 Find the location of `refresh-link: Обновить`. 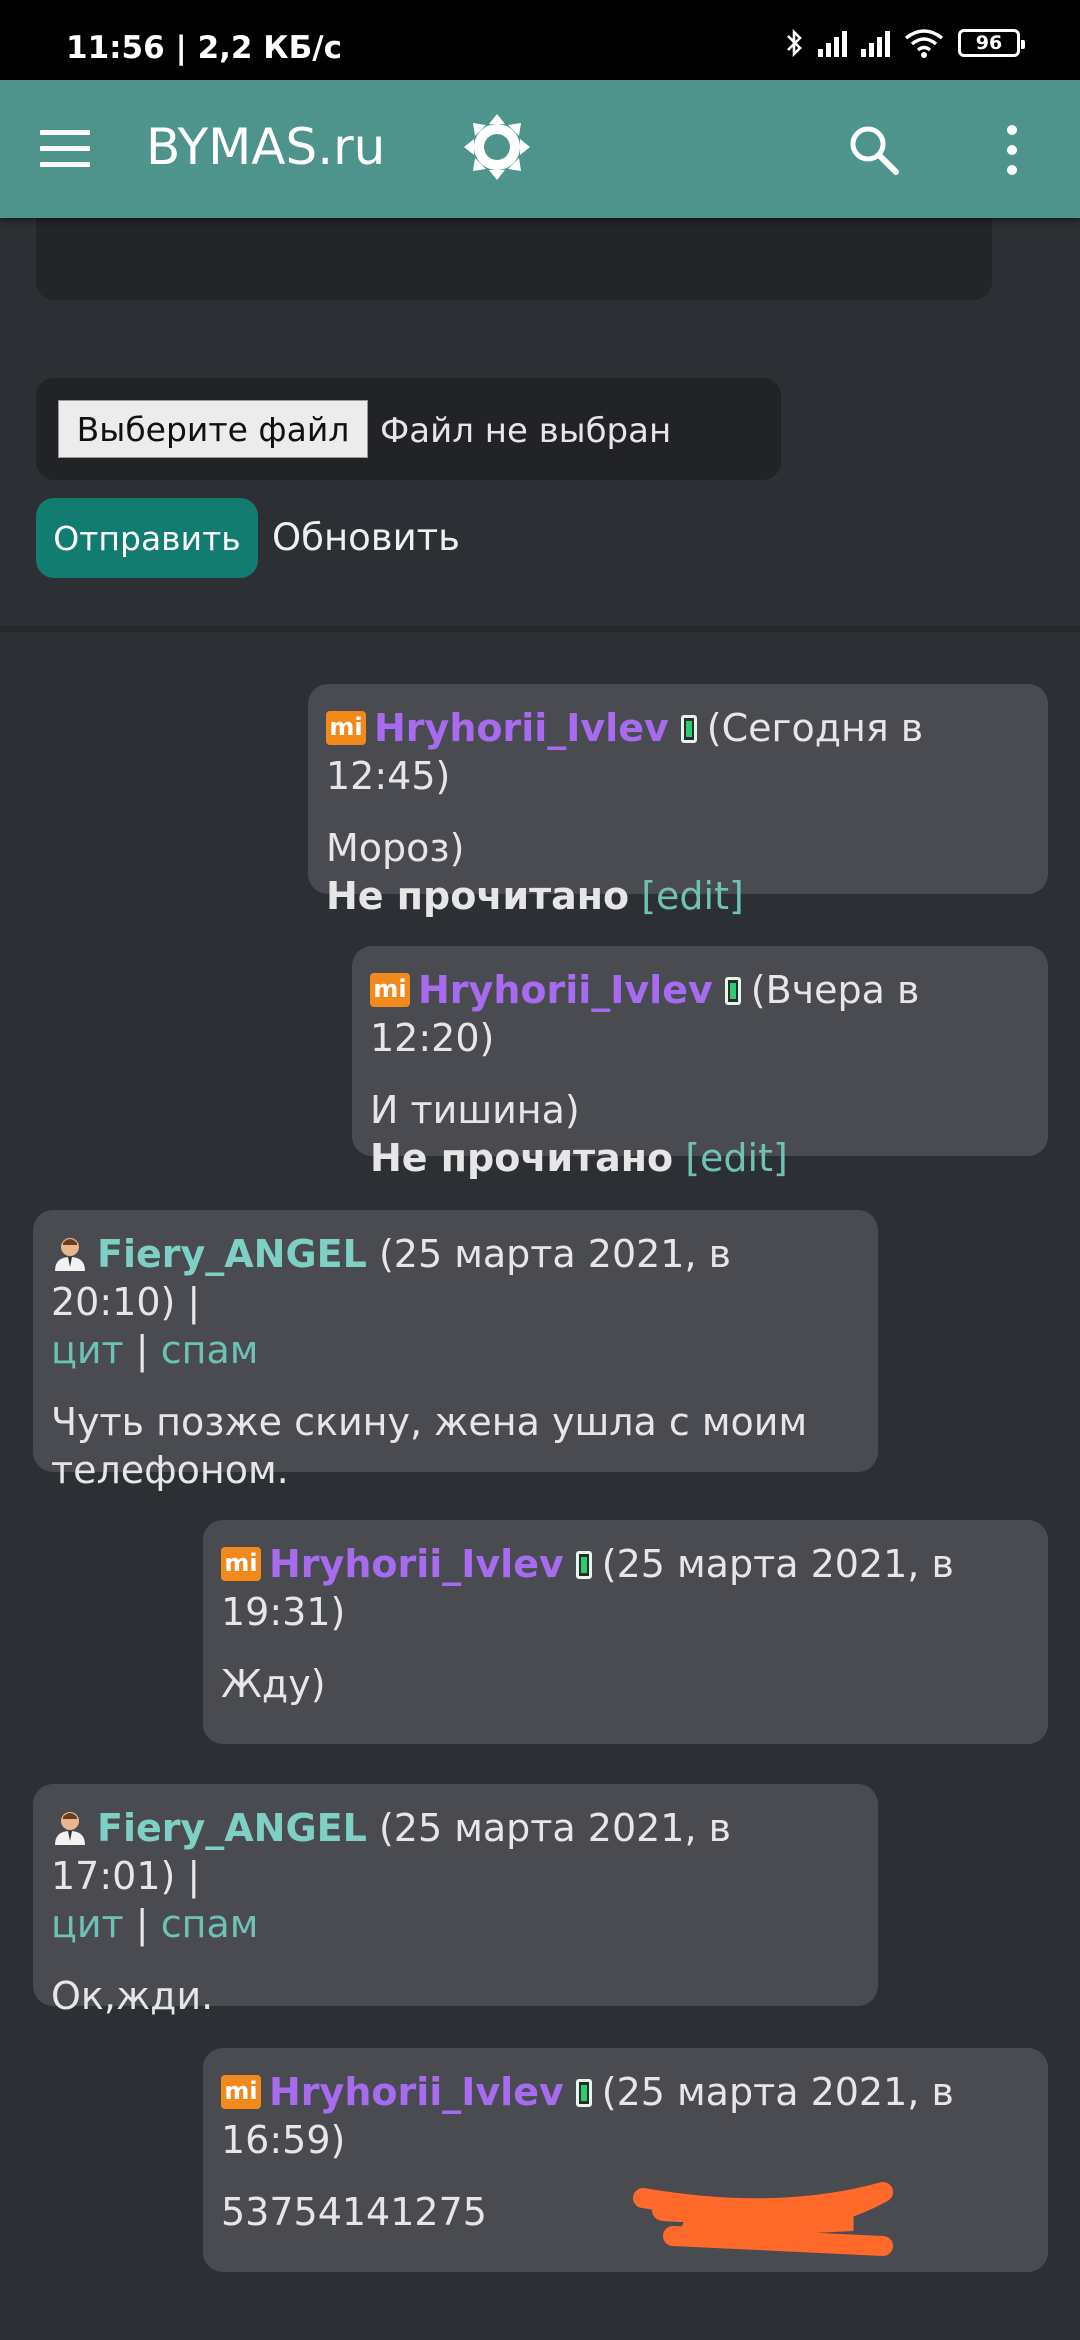

refresh-link: Обновить is located at coordinates (366, 537).